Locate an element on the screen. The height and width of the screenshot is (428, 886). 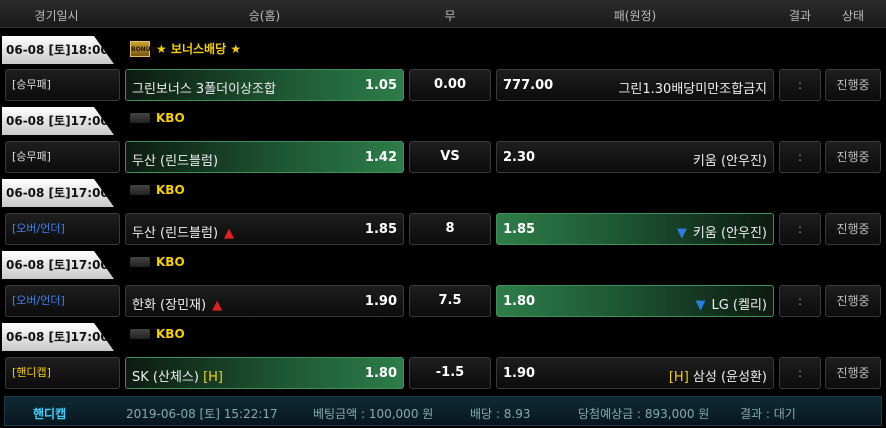
away-team-wrap: ▼ LG (켈리) is located at coordinates (731, 303).